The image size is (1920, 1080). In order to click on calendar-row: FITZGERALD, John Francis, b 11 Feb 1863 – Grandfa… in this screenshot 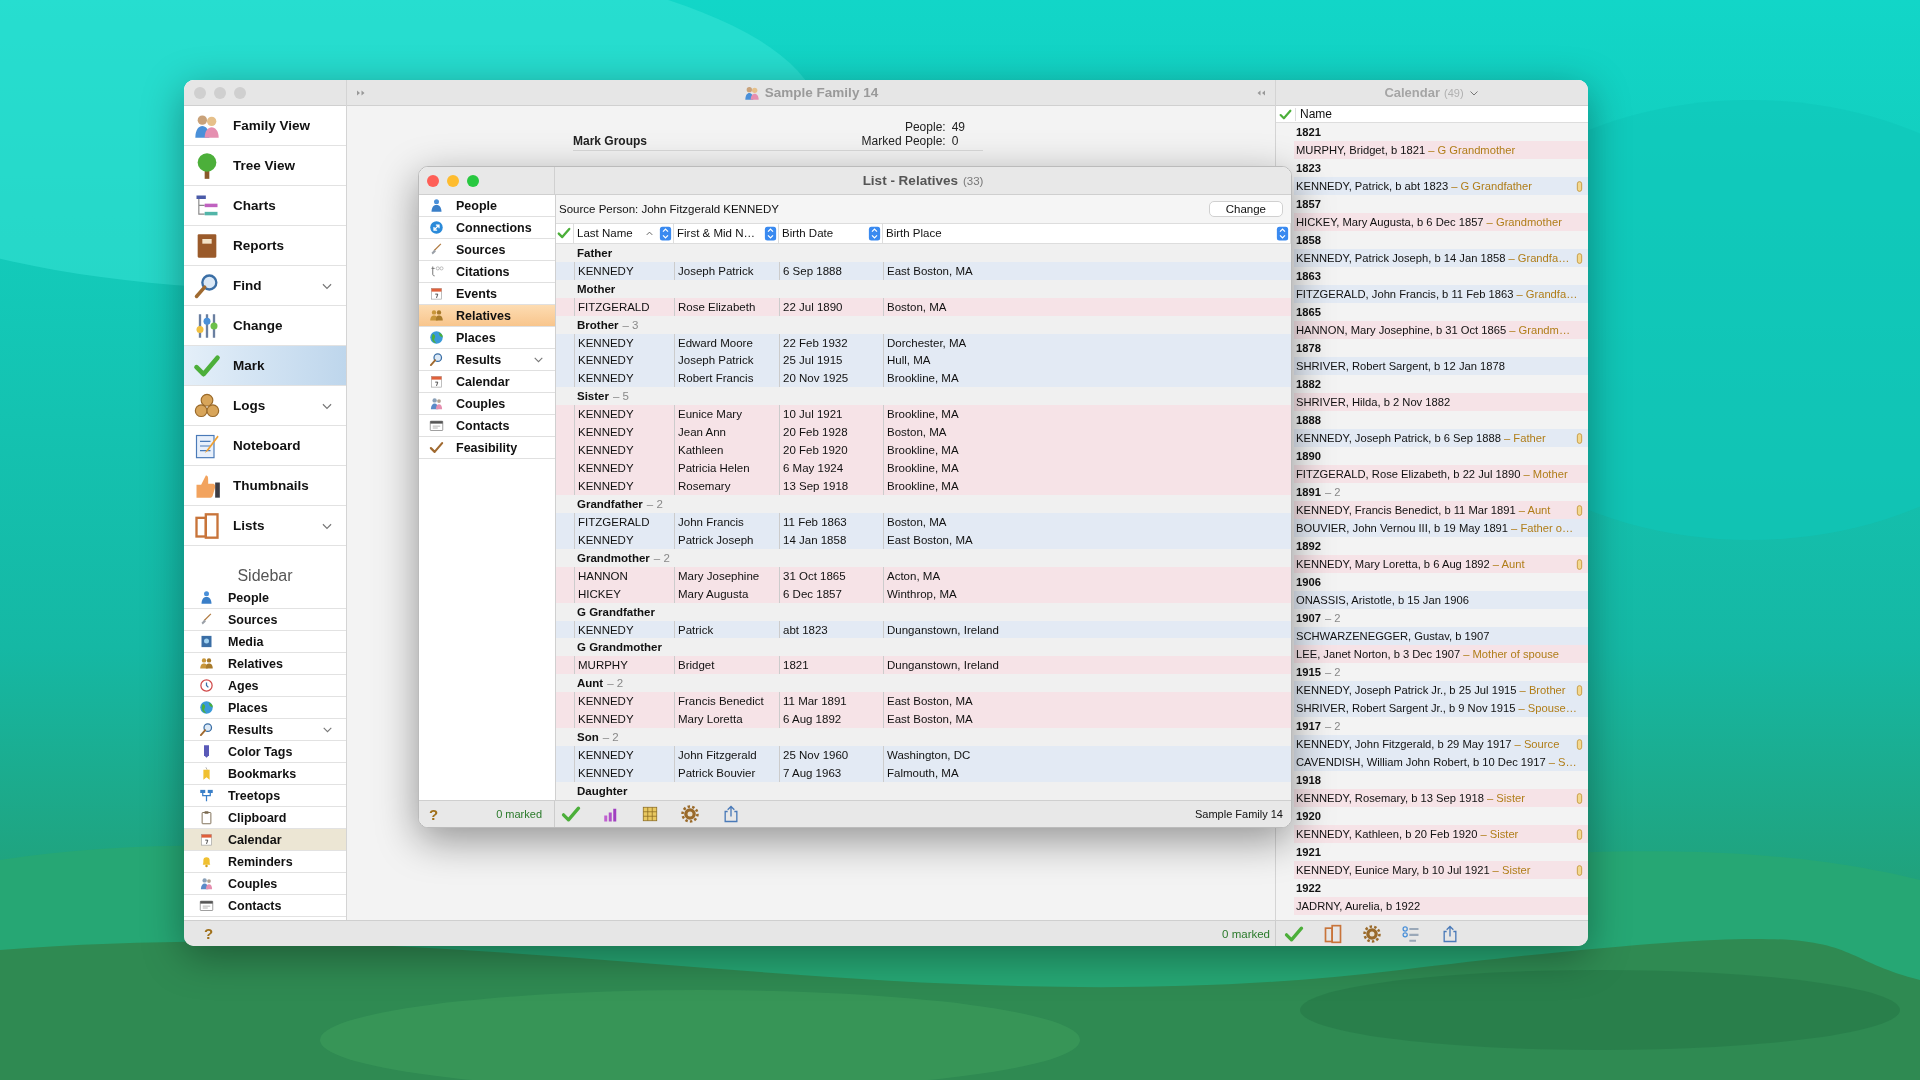, I will do `click(1441, 294)`.